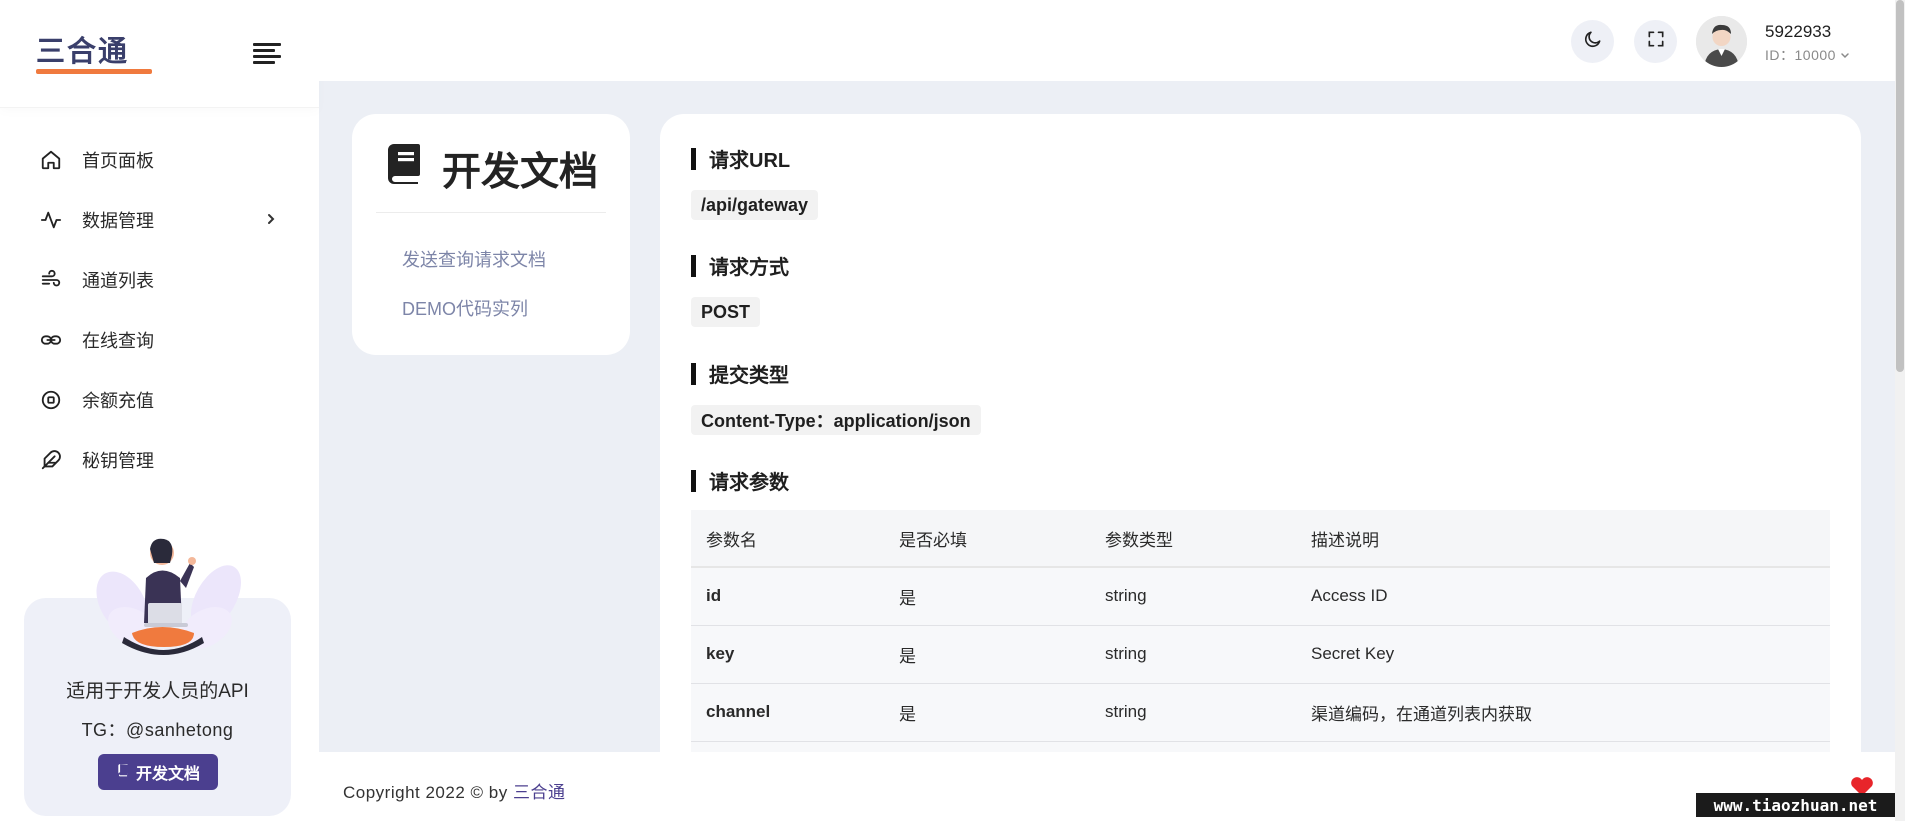 This screenshot has width=1905, height=821. Describe the element at coordinates (1107, 786) in the screenshot. I see `footer: Copyright 2022 © by 三合通` at that location.